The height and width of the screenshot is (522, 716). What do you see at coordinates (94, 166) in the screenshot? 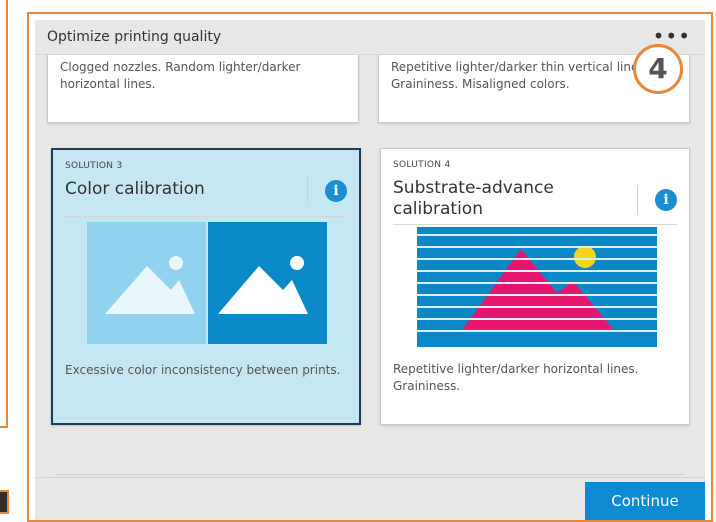
I see `solution-3-label: SOLUTION 3` at bounding box center [94, 166].